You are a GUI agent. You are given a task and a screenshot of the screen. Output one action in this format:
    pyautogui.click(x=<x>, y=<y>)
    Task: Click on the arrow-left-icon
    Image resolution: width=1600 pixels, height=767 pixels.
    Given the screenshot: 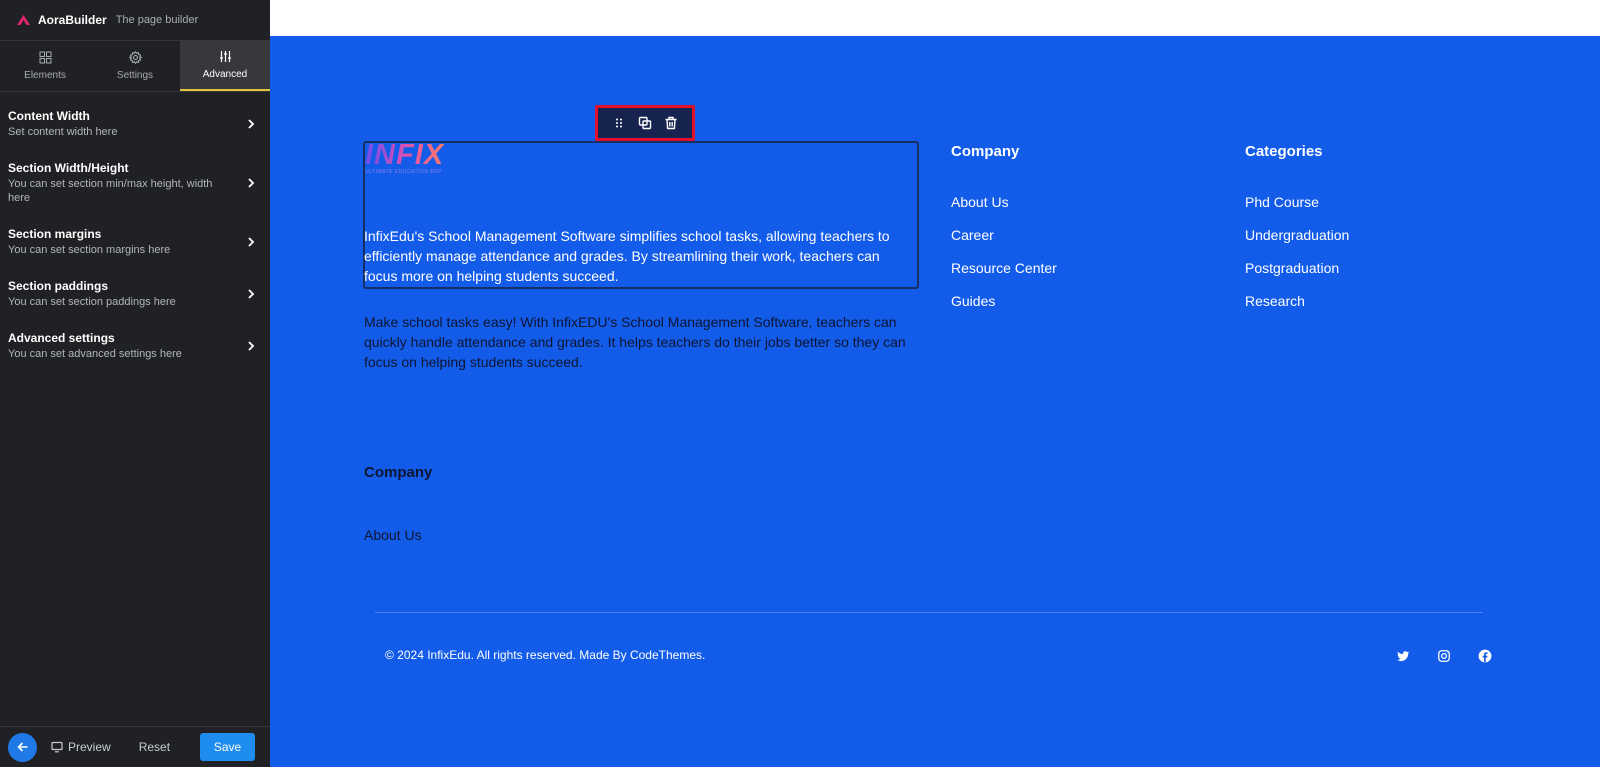 What is the action you would take?
    pyautogui.click(x=21, y=747)
    